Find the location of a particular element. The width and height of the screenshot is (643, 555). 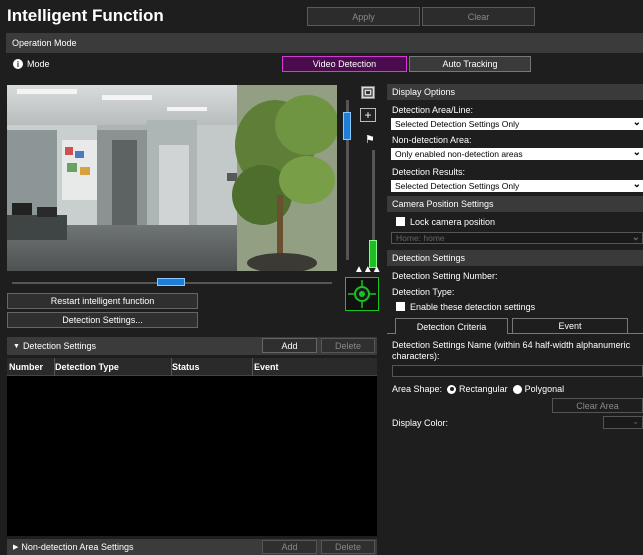

crosshair-icon is located at coordinates (362, 294).